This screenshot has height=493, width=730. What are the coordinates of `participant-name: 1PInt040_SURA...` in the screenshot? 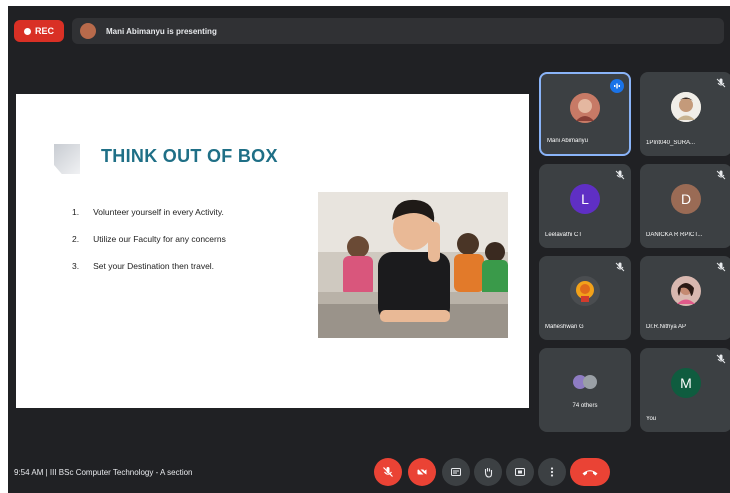 It's located at (671, 143).